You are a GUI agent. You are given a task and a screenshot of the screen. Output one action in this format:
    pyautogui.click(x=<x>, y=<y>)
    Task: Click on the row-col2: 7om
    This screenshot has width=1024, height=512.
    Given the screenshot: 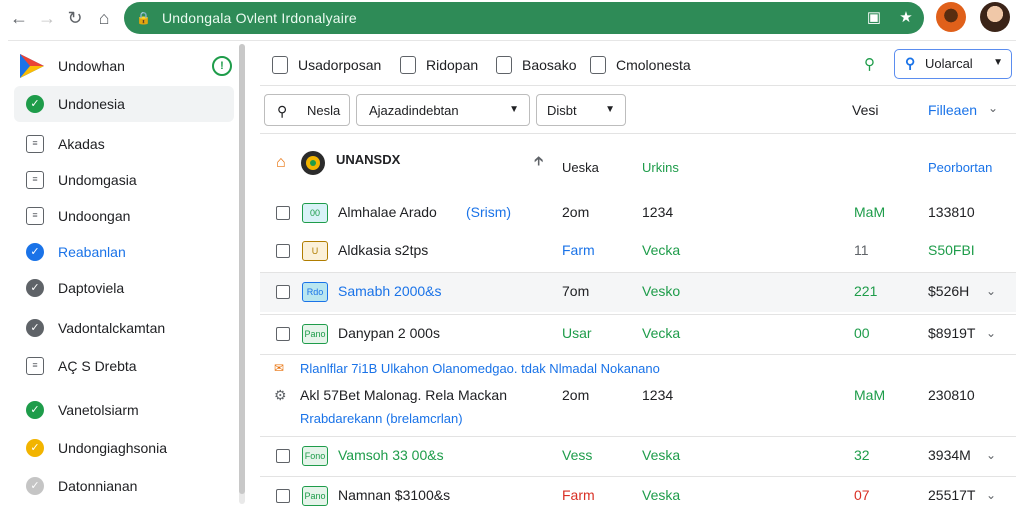 What is the action you would take?
    pyautogui.click(x=576, y=291)
    